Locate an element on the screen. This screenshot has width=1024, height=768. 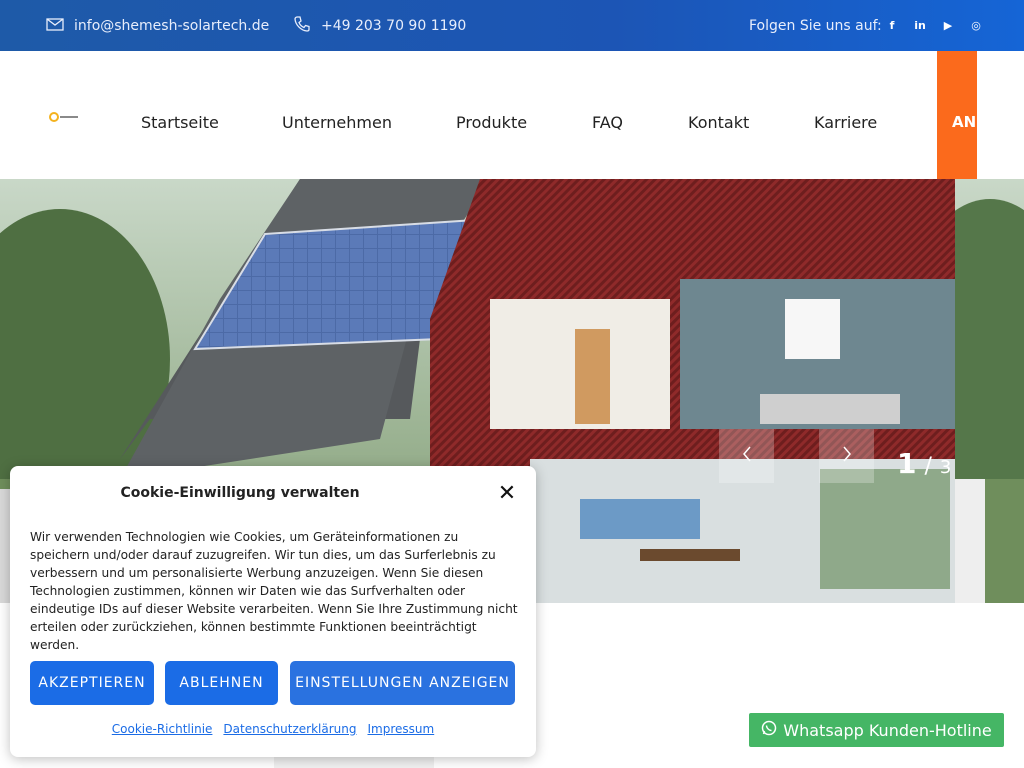
decline-button: ABLEHNEN is located at coordinates (221, 683).